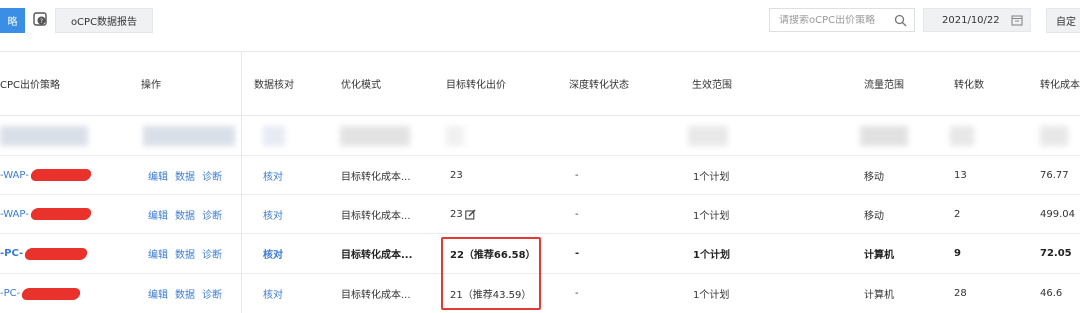  I want to click on conv-cell: 13, so click(960, 175).